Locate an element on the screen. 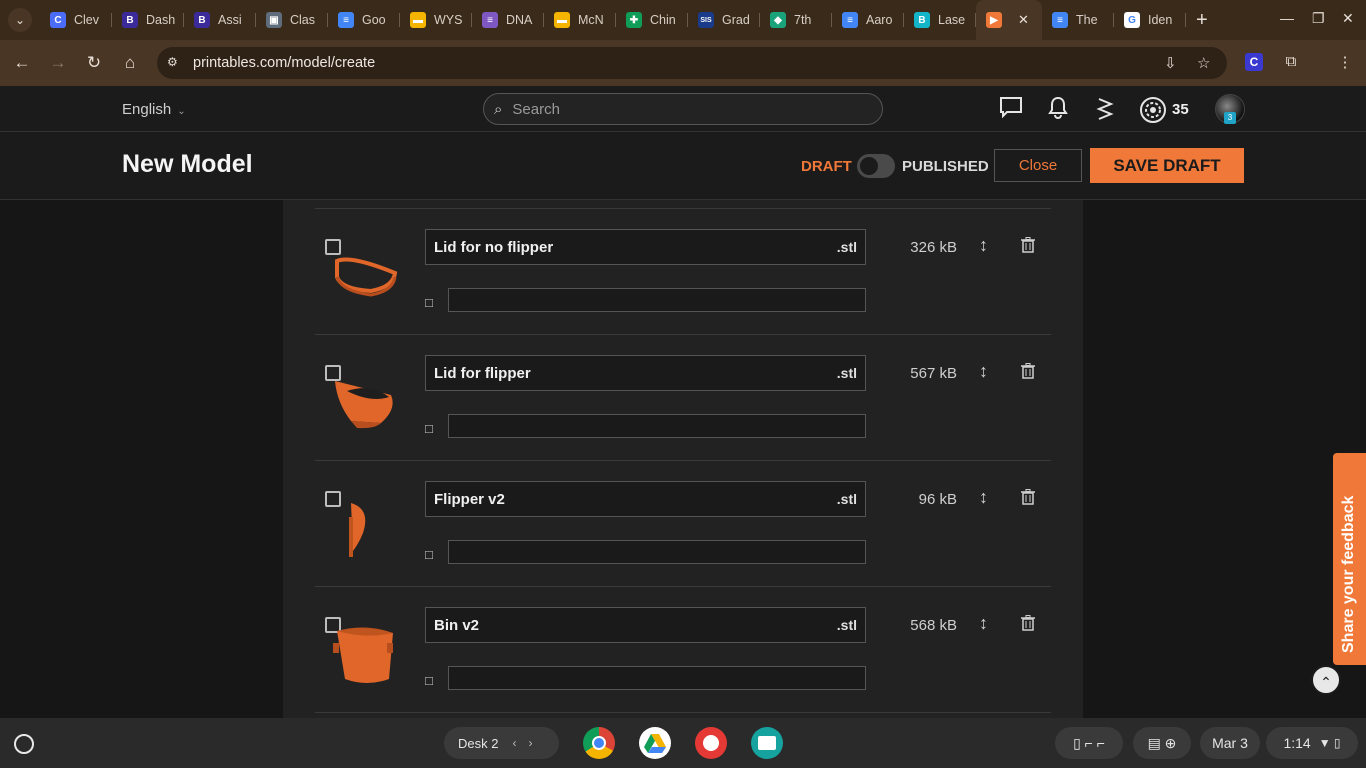  tab-label: The is located at coordinates (1087, 20).